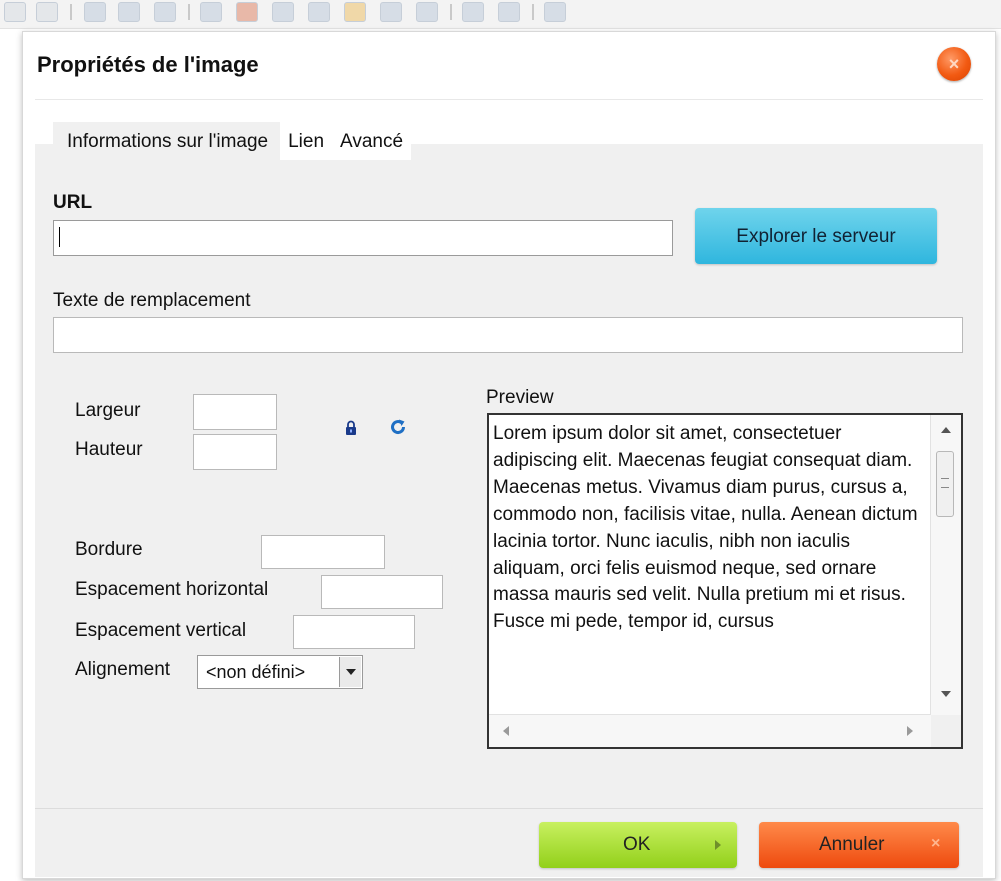 Image resolution: width=1001 pixels, height=881 pixels. What do you see at coordinates (382, 592) in the screenshot?
I see `hspace-input` at bounding box center [382, 592].